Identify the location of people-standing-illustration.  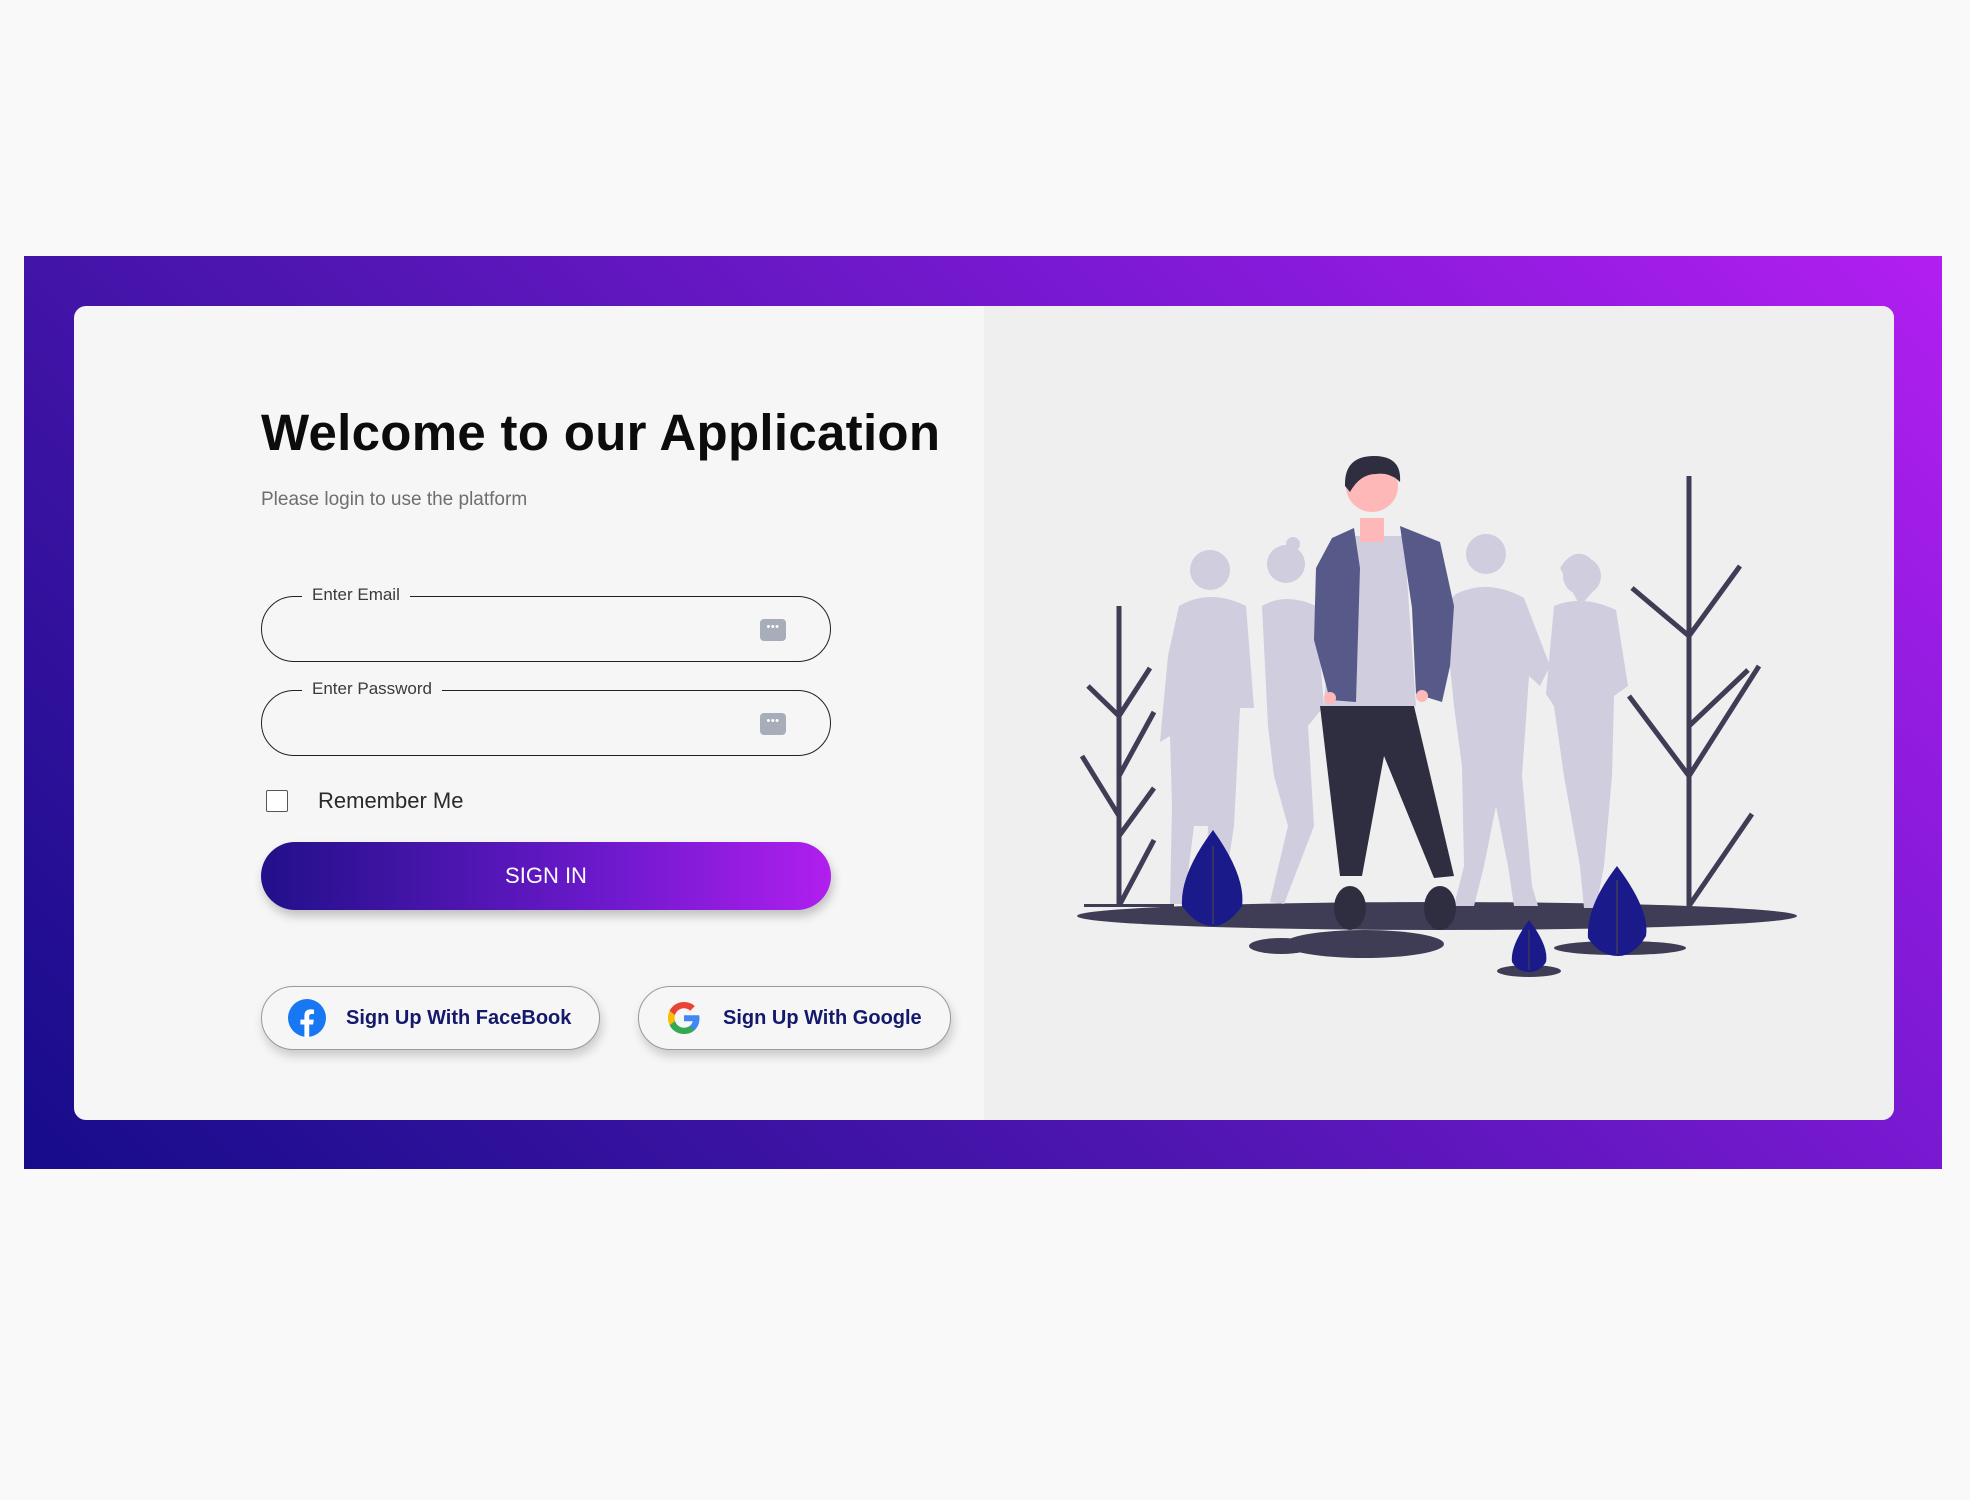
(1437, 716).